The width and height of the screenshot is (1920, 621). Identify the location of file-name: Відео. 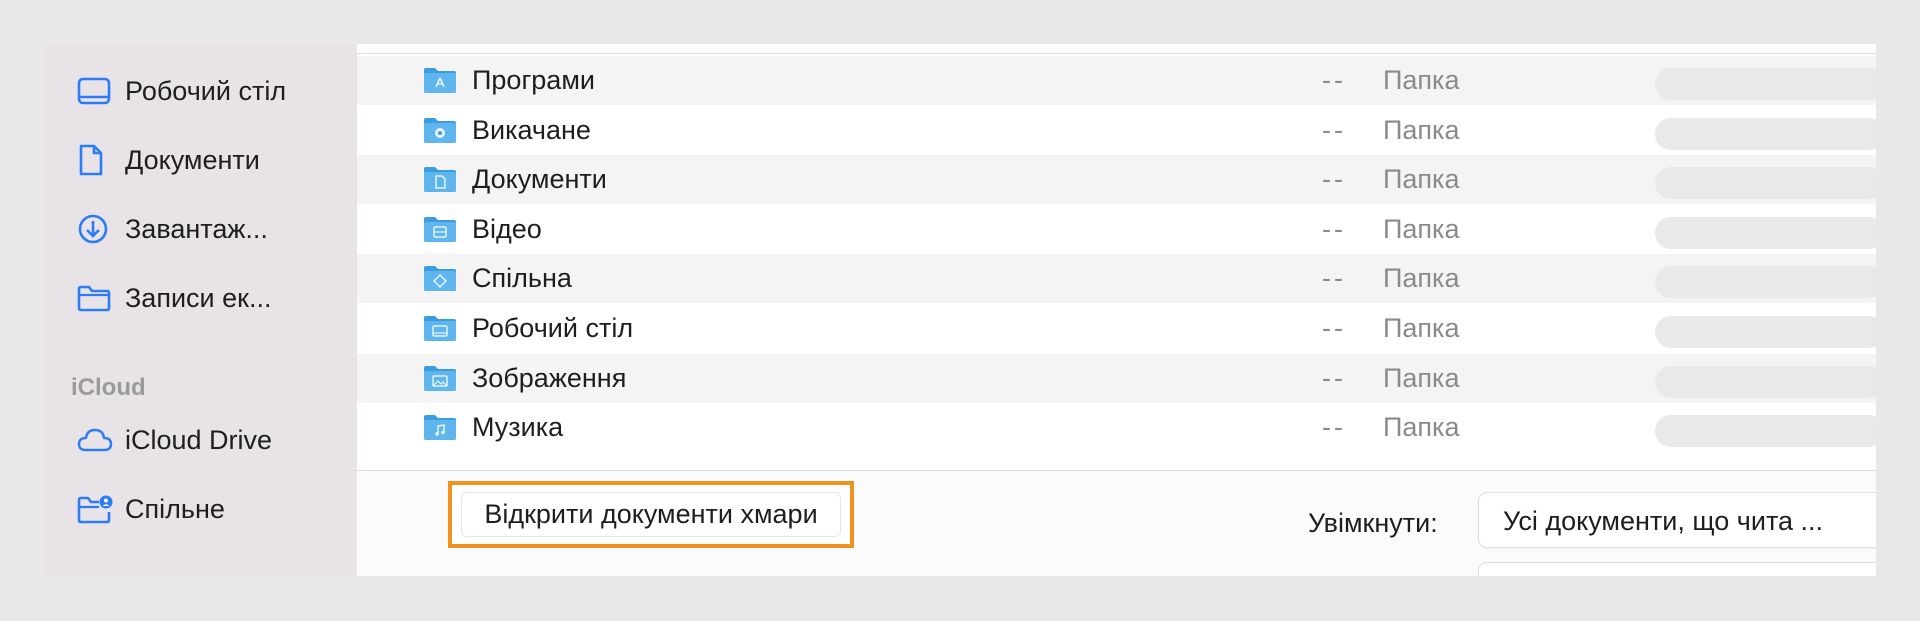
(507, 228).